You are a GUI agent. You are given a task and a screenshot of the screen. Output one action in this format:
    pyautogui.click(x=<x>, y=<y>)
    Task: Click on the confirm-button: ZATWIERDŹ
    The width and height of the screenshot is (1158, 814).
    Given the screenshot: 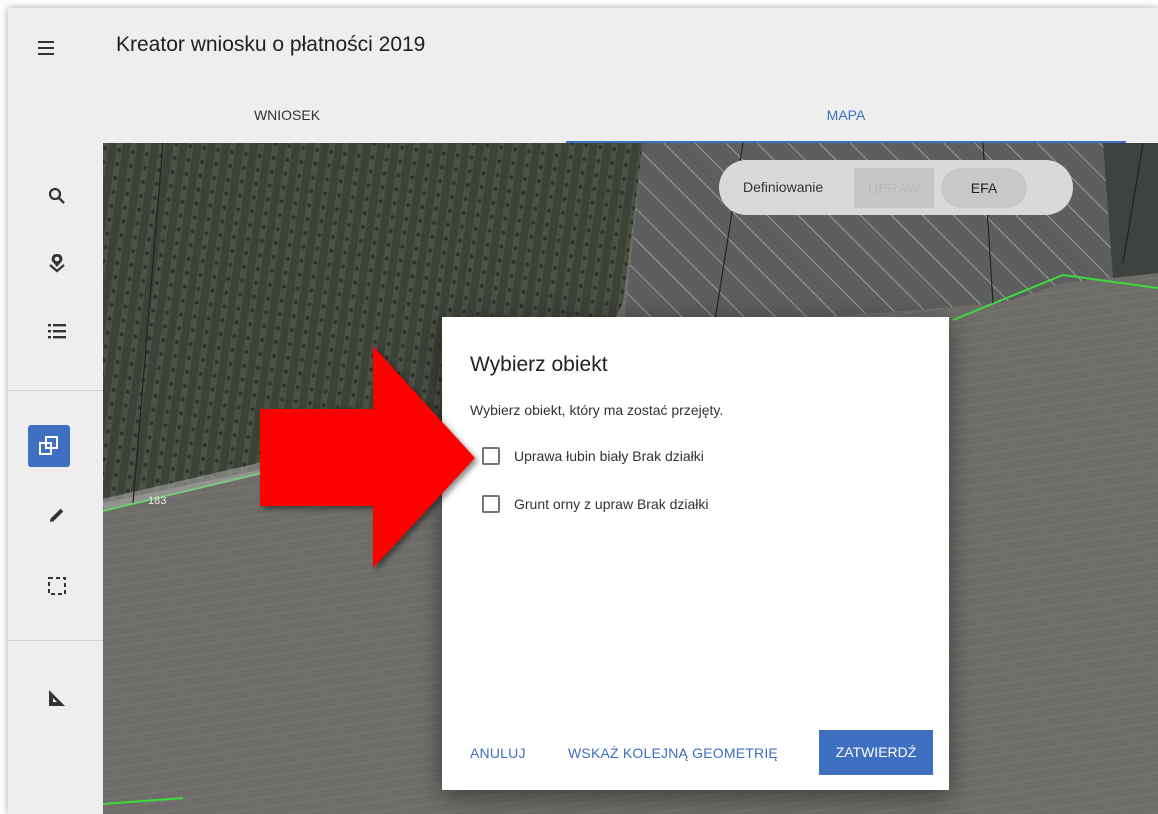 What is the action you would take?
    pyautogui.click(x=876, y=752)
    